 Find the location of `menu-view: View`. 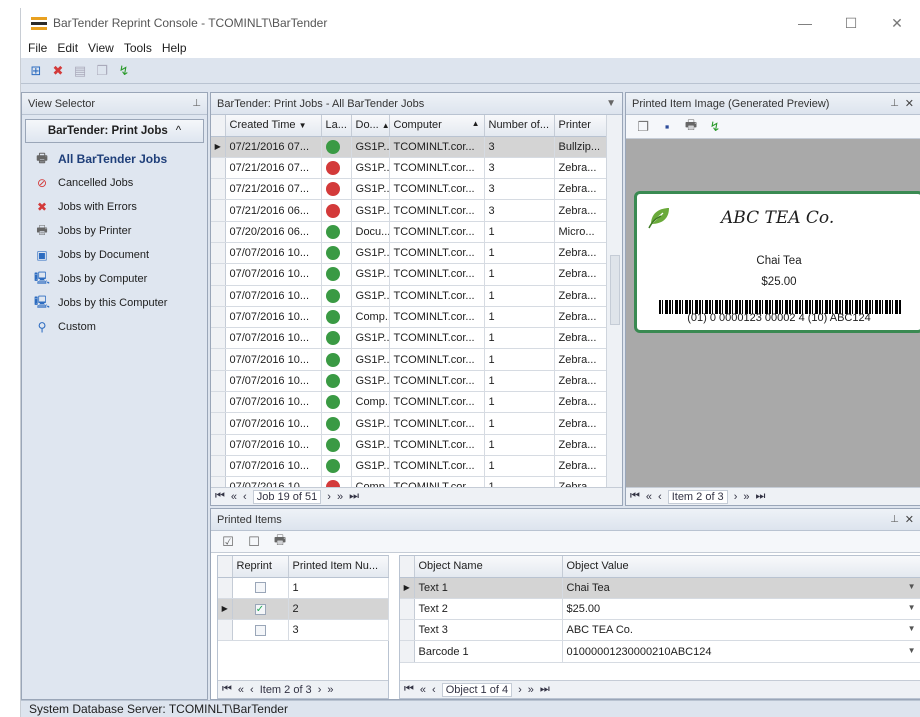

menu-view: View is located at coordinates (101, 48).